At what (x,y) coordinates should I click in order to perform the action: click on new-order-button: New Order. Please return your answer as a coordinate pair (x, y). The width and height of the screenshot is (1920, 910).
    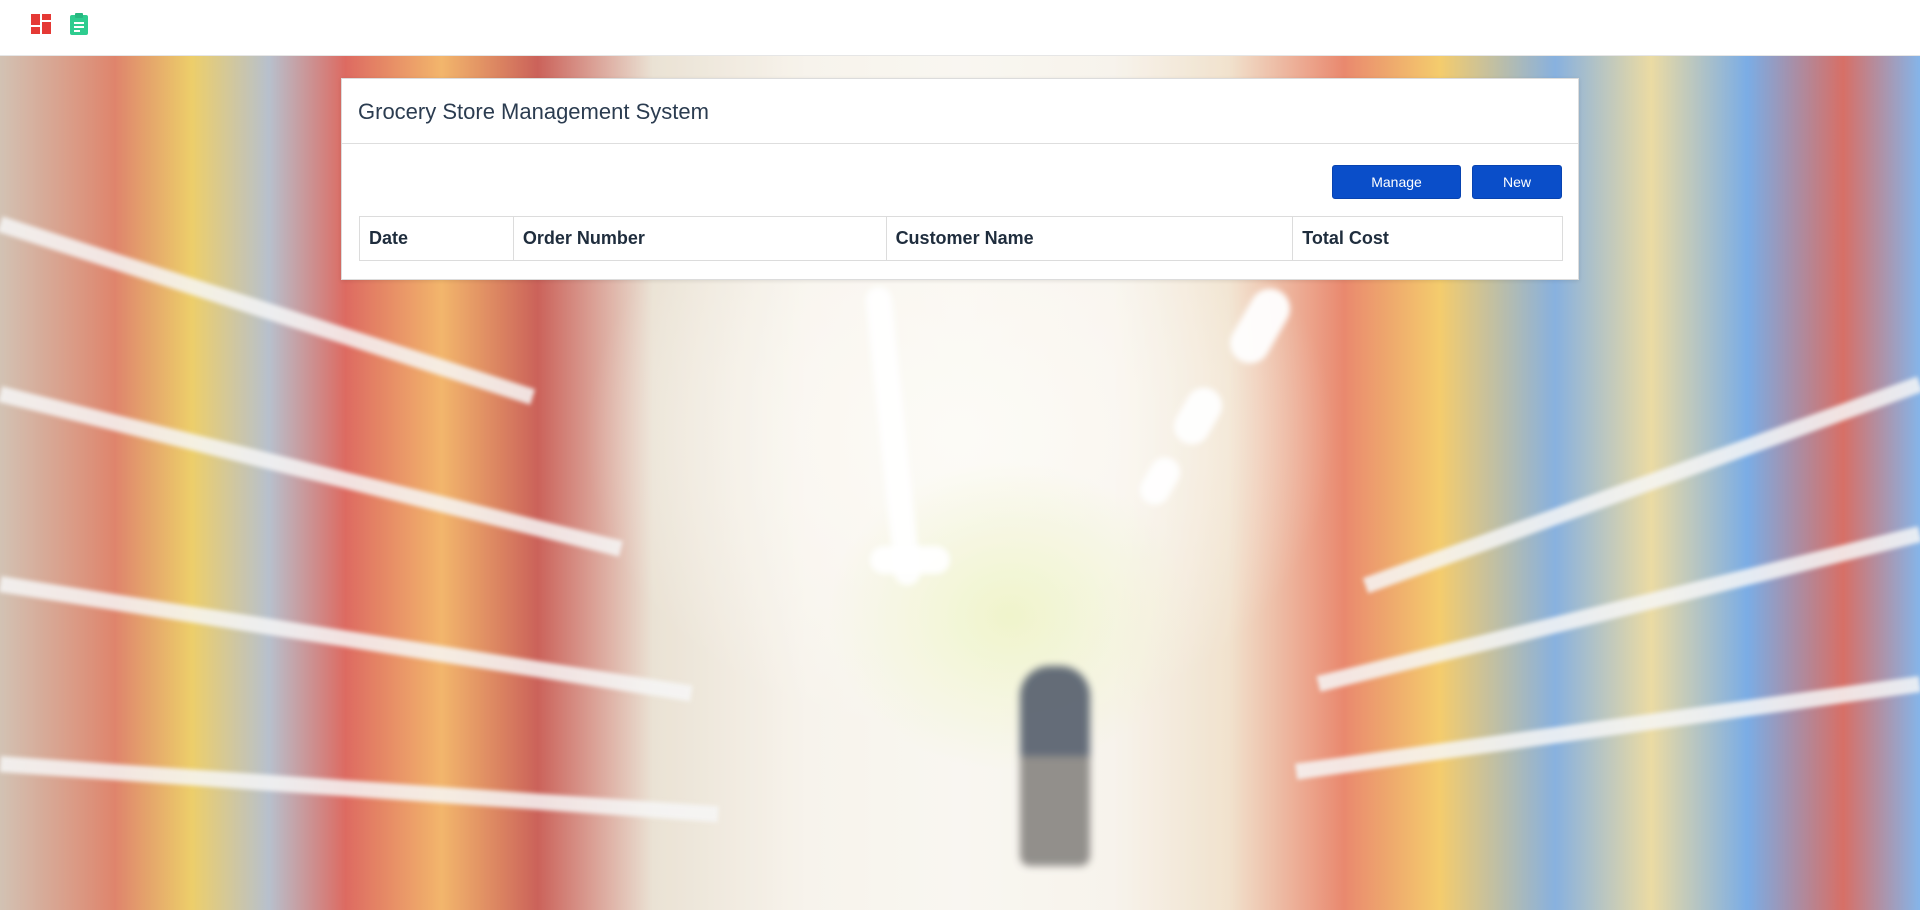
    Looking at the image, I should click on (1517, 193).